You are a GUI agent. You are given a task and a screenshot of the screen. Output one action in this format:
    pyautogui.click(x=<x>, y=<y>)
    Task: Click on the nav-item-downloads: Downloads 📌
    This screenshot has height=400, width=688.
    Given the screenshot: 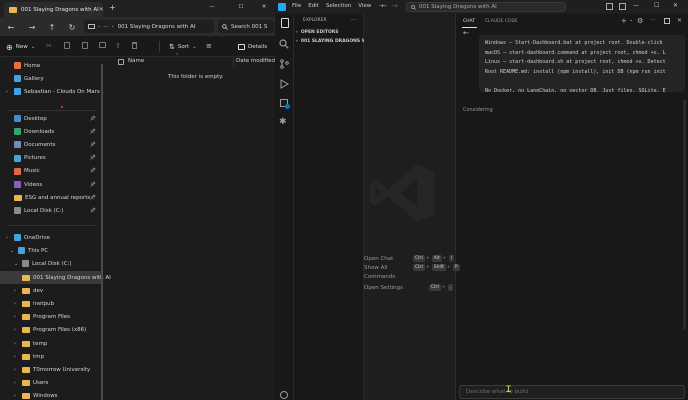 What is the action you would take?
    pyautogui.click(x=50, y=131)
    